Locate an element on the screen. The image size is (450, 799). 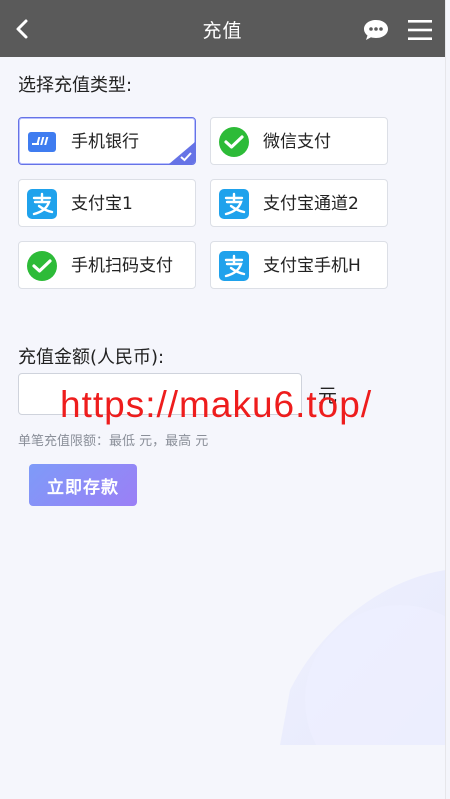
payment-option-alipay-mobile: 支付宝手机H is located at coordinates (299, 265).